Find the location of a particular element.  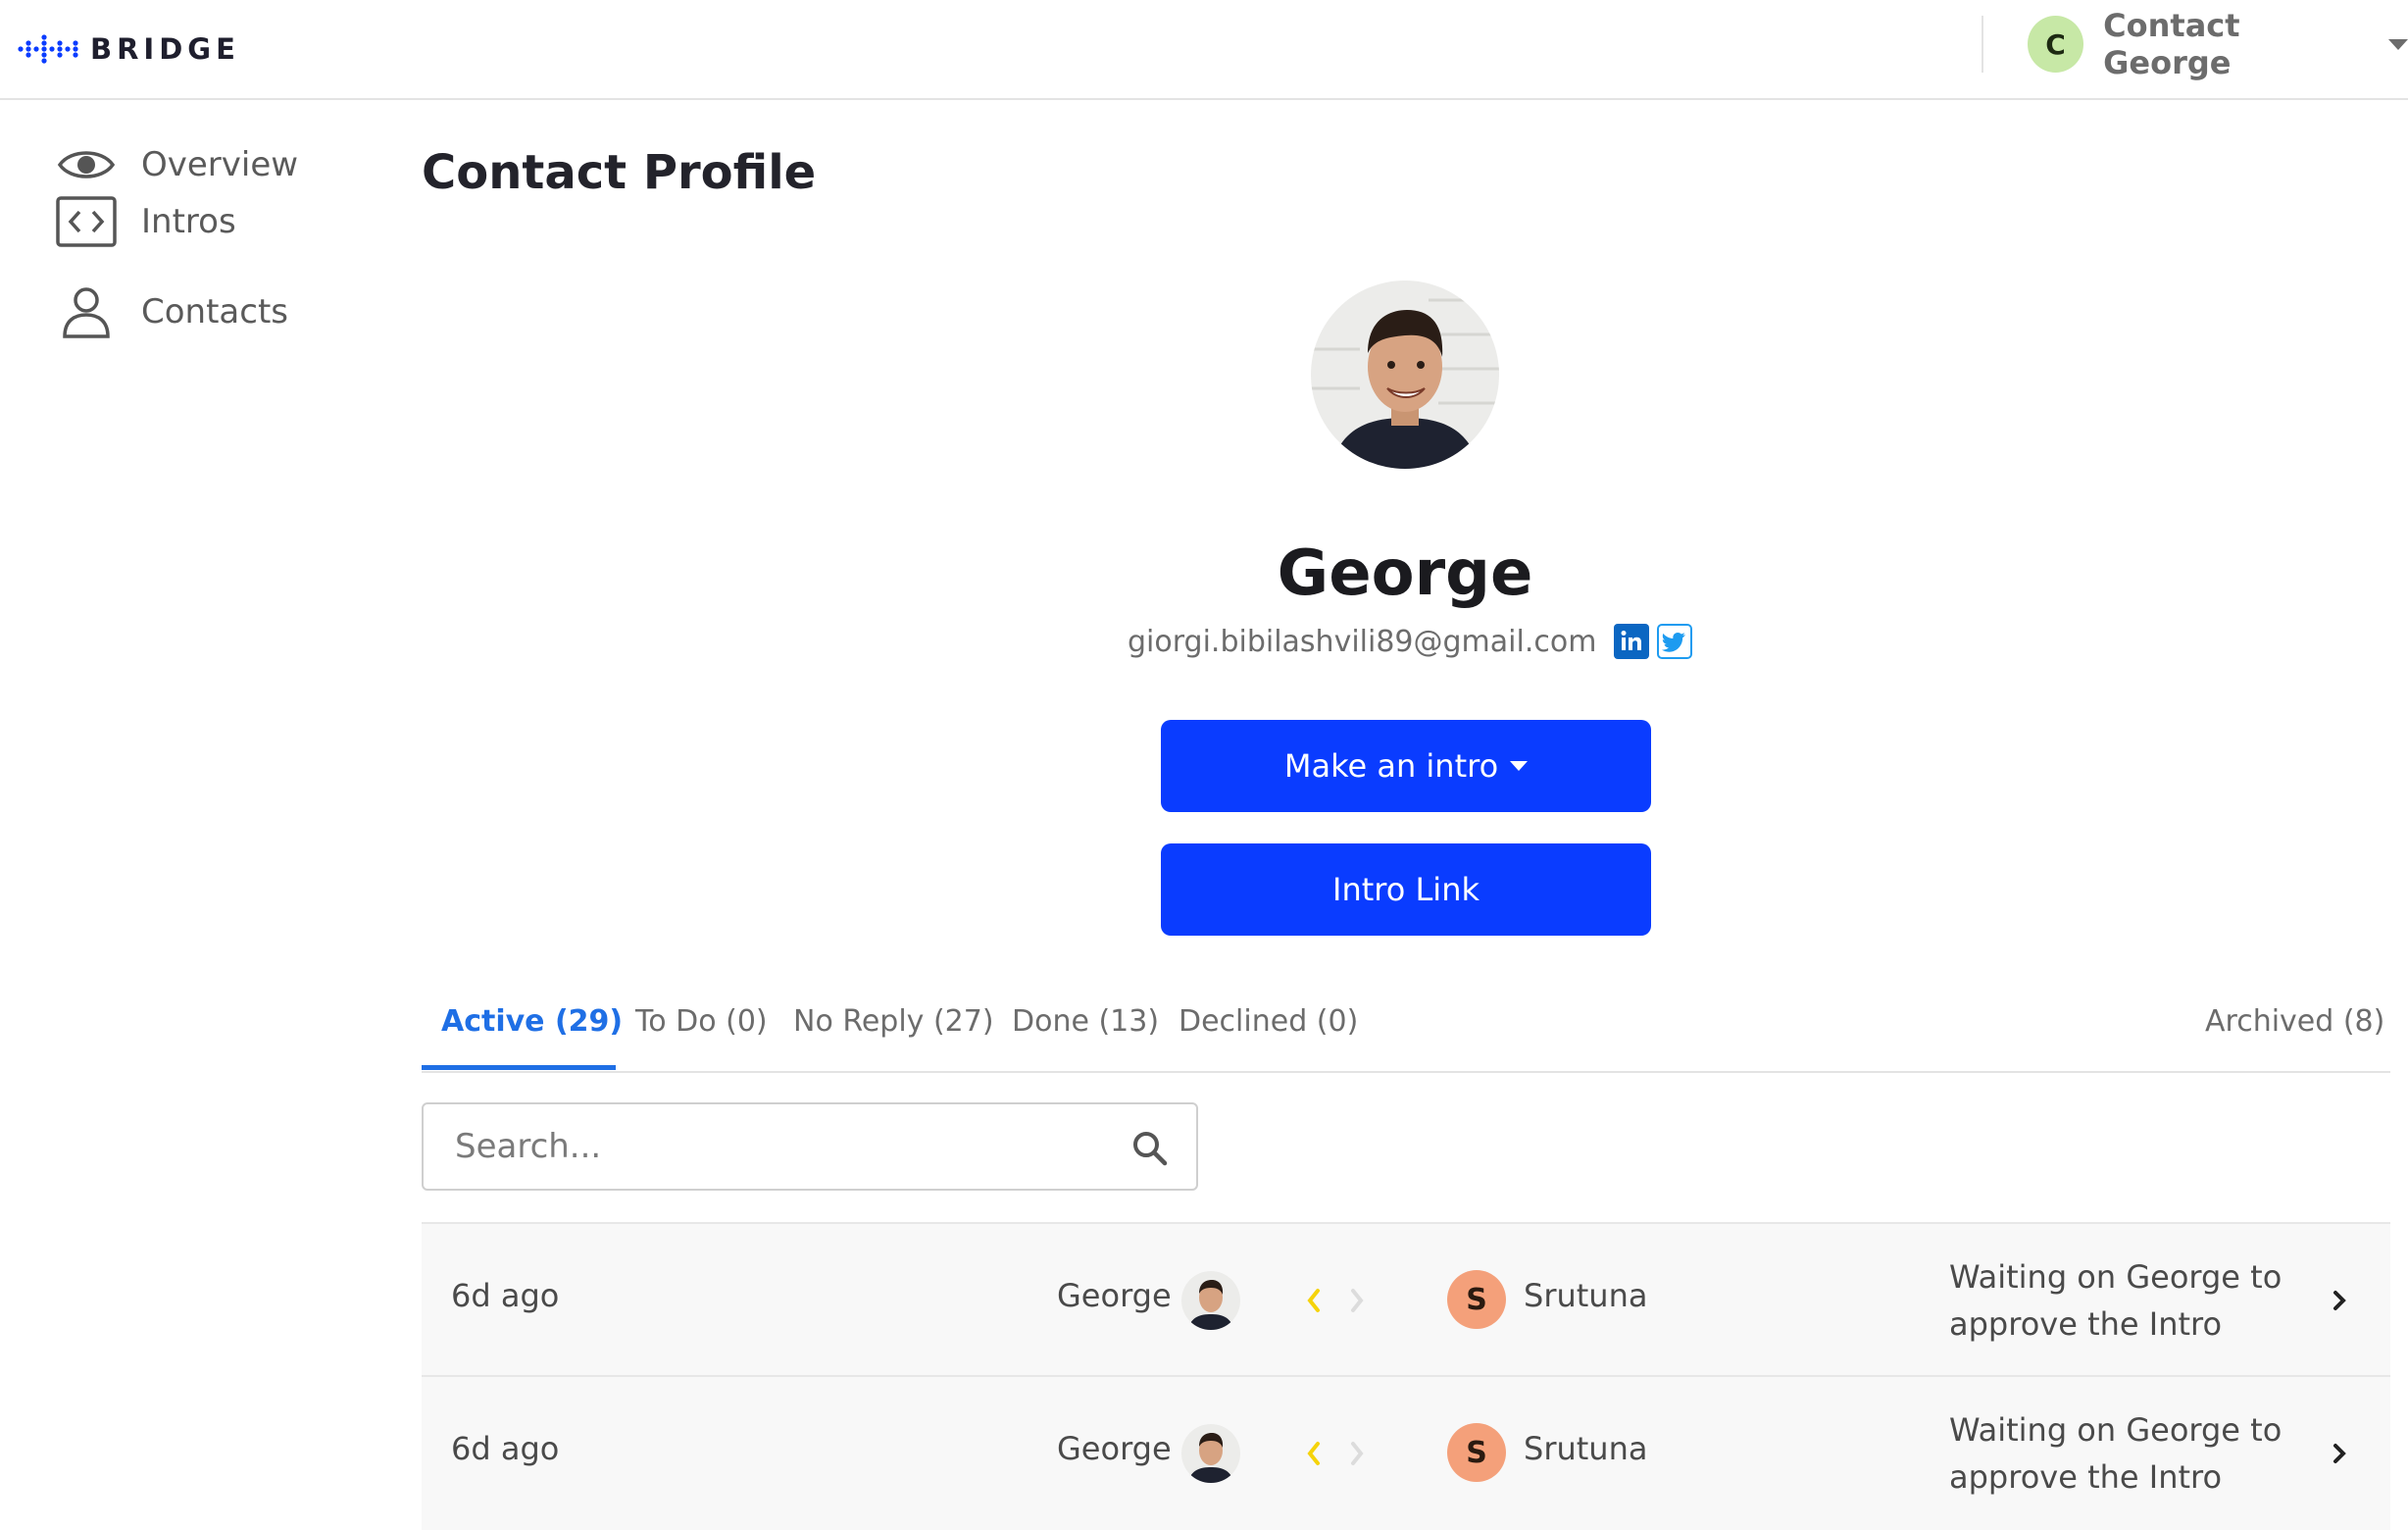

search-box is located at coordinates (810, 1146).